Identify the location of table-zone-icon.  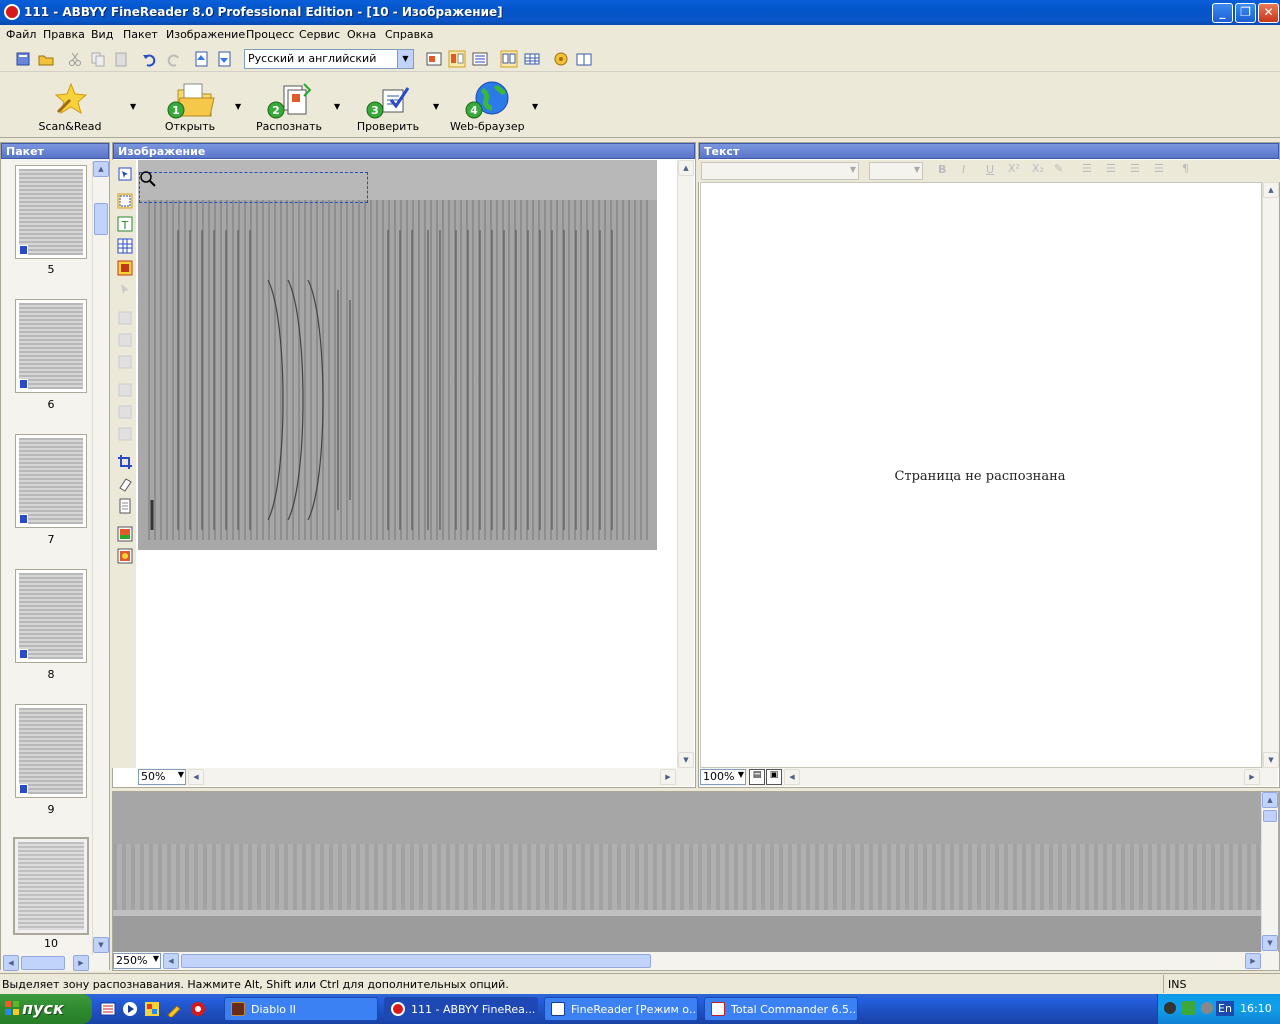
(125, 246).